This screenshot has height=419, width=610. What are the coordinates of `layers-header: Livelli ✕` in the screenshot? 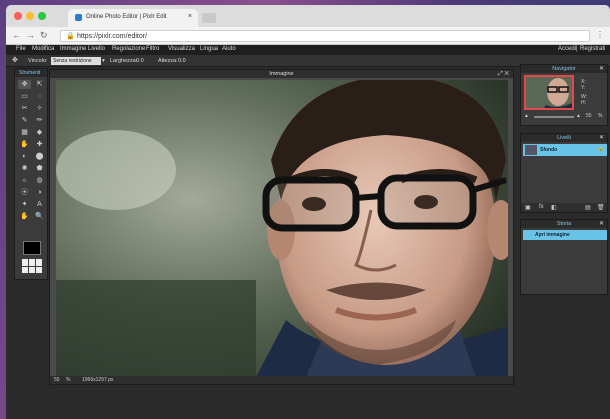 It's located at (564, 138).